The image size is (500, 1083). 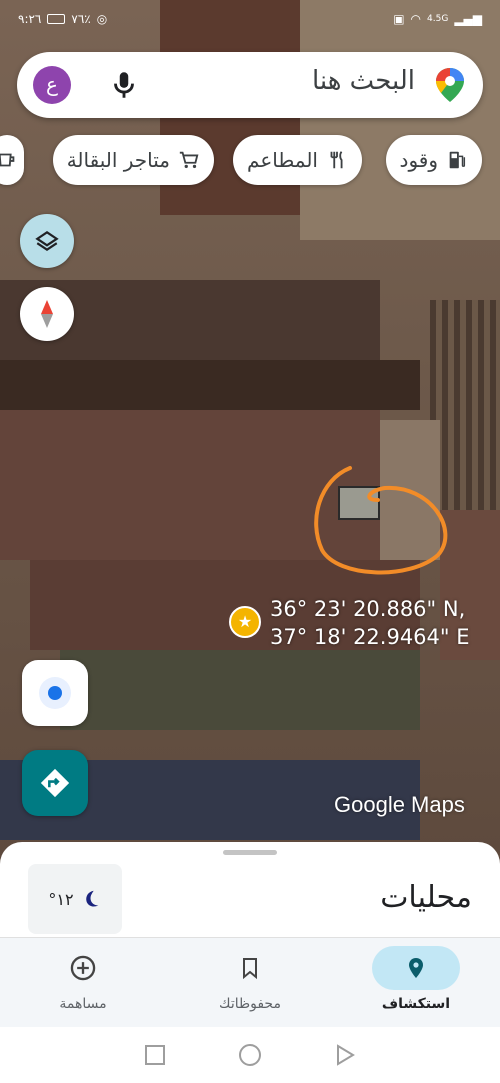 I want to click on directions-button, so click(x=55, y=783).